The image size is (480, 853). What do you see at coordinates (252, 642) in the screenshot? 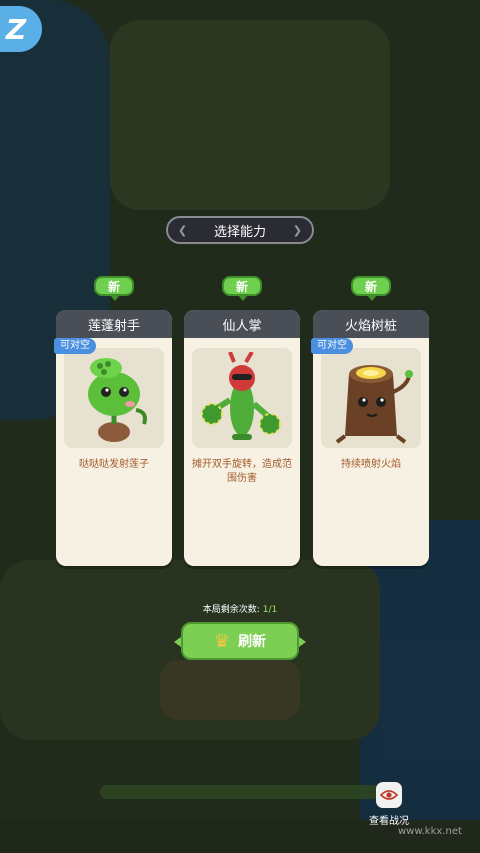
I see `refresh-button-label: 刷新` at bounding box center [252, 642].